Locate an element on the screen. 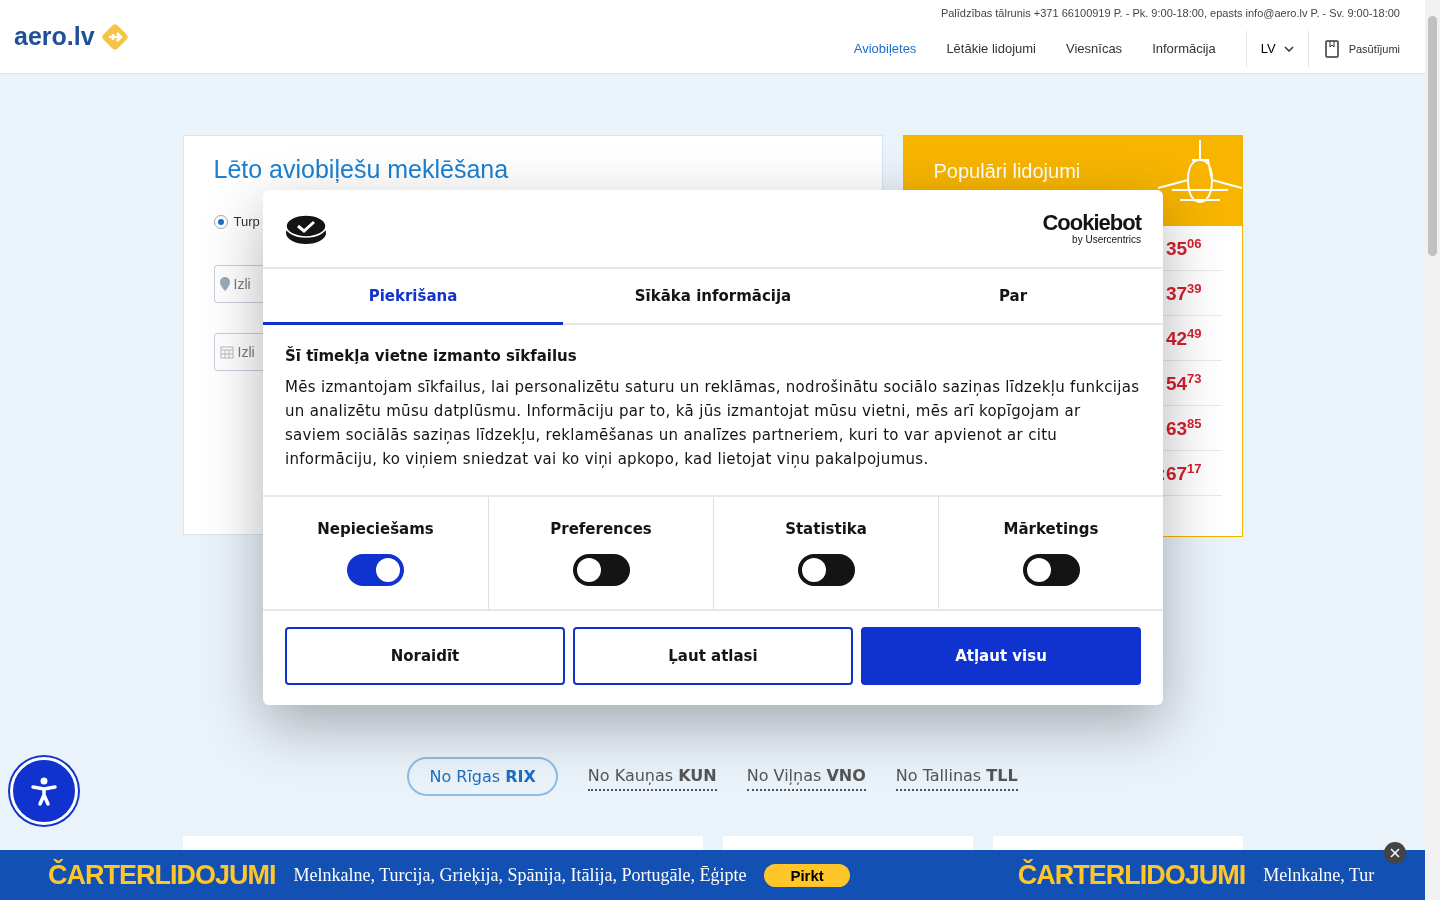 The height and width of the screenshot is (900, 1440). cookie-check-icon is located at coordinates (306, 228).